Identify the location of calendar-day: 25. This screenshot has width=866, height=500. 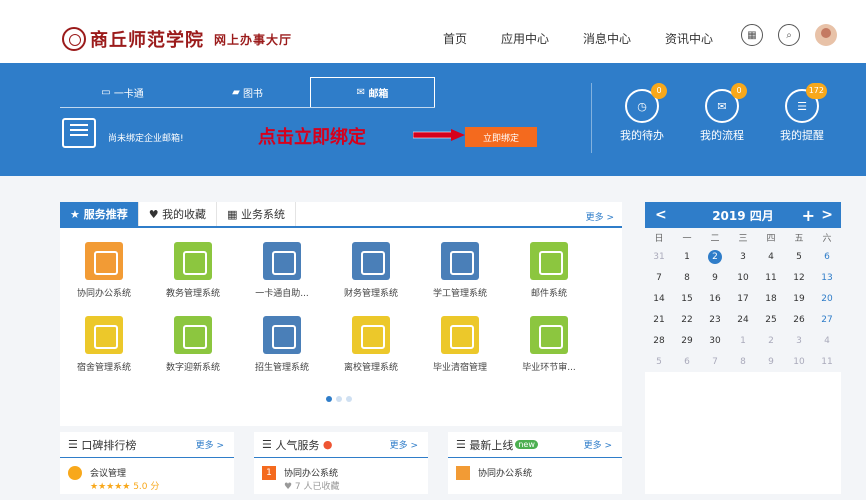
(771, 320).